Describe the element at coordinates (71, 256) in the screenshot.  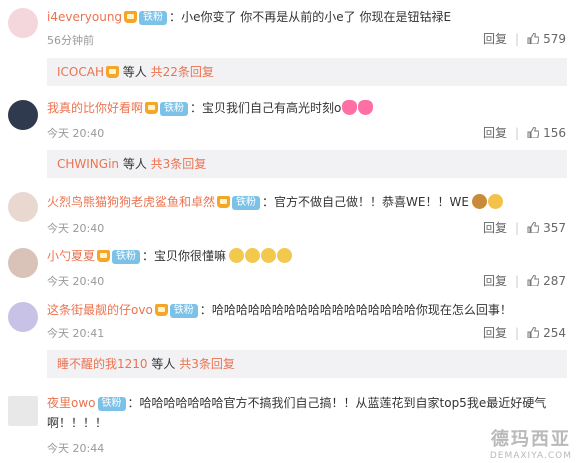
I see `username-link: 小勺夏夏` at that location.